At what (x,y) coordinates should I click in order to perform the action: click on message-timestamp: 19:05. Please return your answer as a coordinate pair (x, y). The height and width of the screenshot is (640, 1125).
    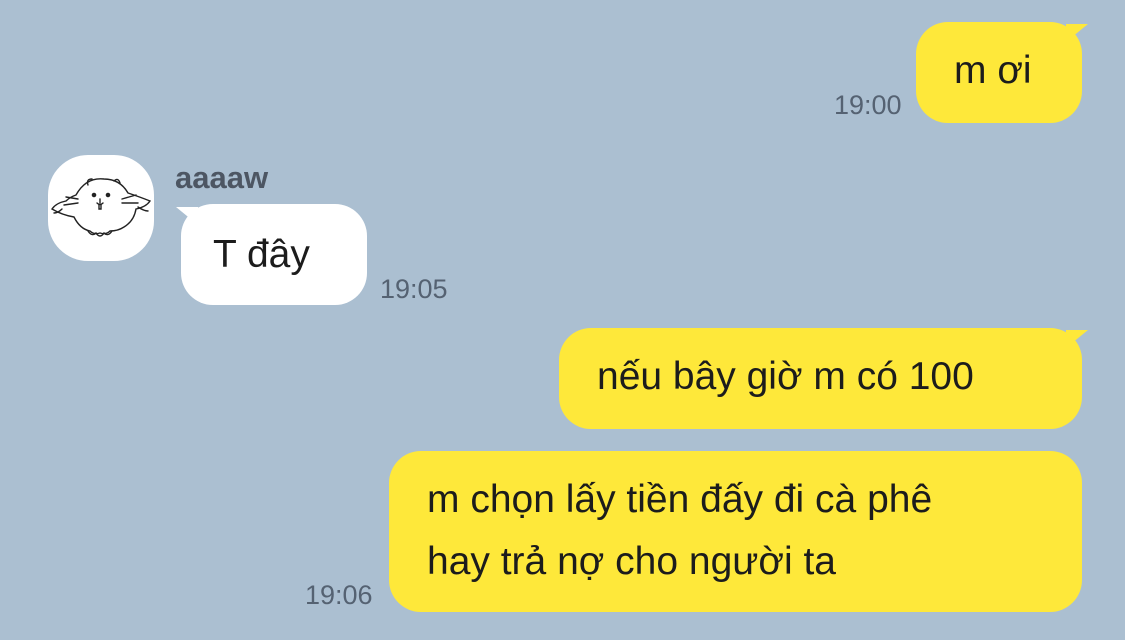
    Looking at the image, I should click on (414, 289).